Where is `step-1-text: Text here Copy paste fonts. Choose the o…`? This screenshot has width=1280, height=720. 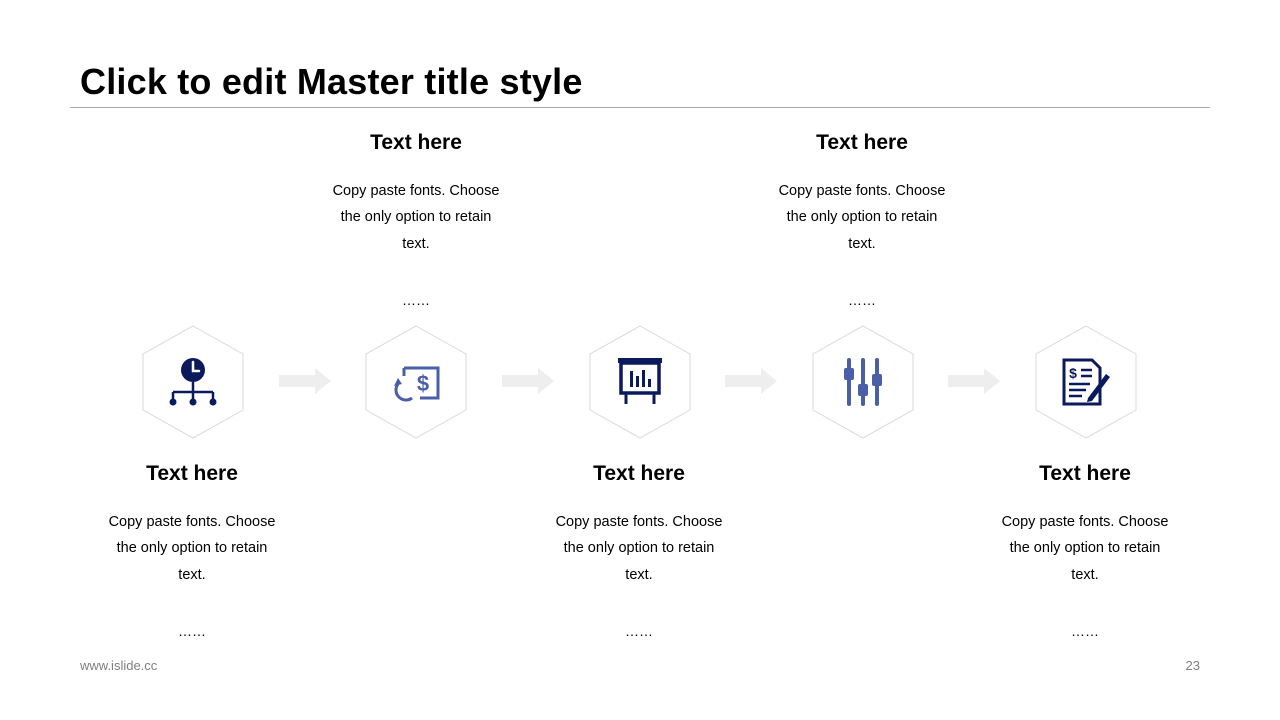
step-1-text: Text here Copy paste fonts. Choose the o… is located at coordinates (192, 550).